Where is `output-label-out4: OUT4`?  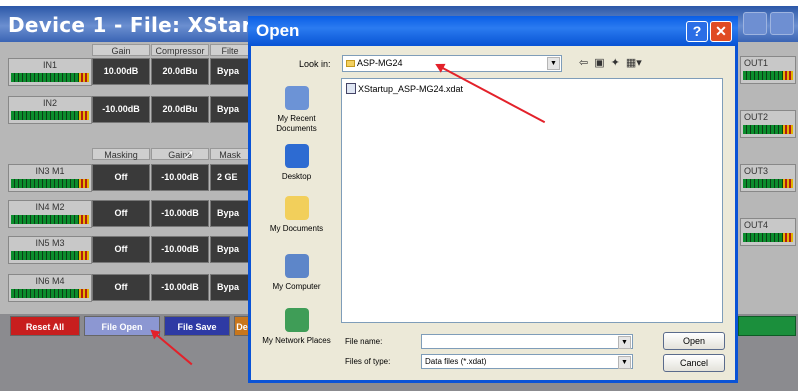
output-label-out4: OUT4 is located at coordinates (768, 232).